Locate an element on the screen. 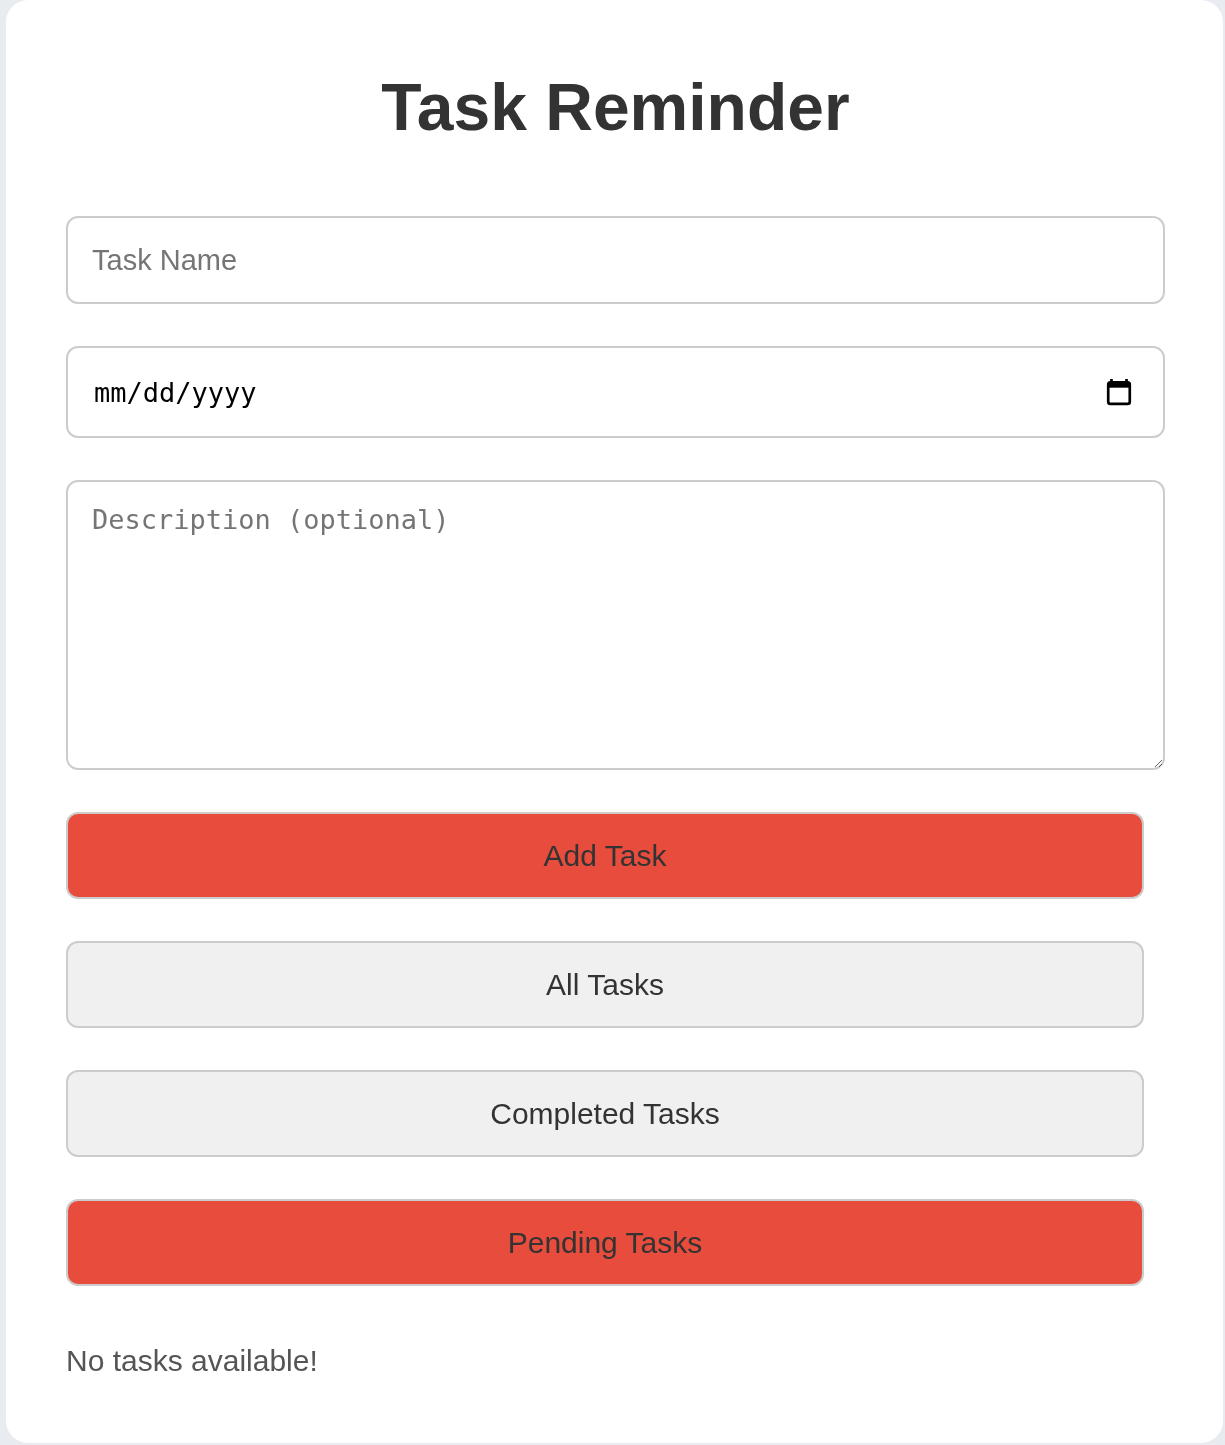  filter-button: All Tasks is located at coordinates (605, 984).